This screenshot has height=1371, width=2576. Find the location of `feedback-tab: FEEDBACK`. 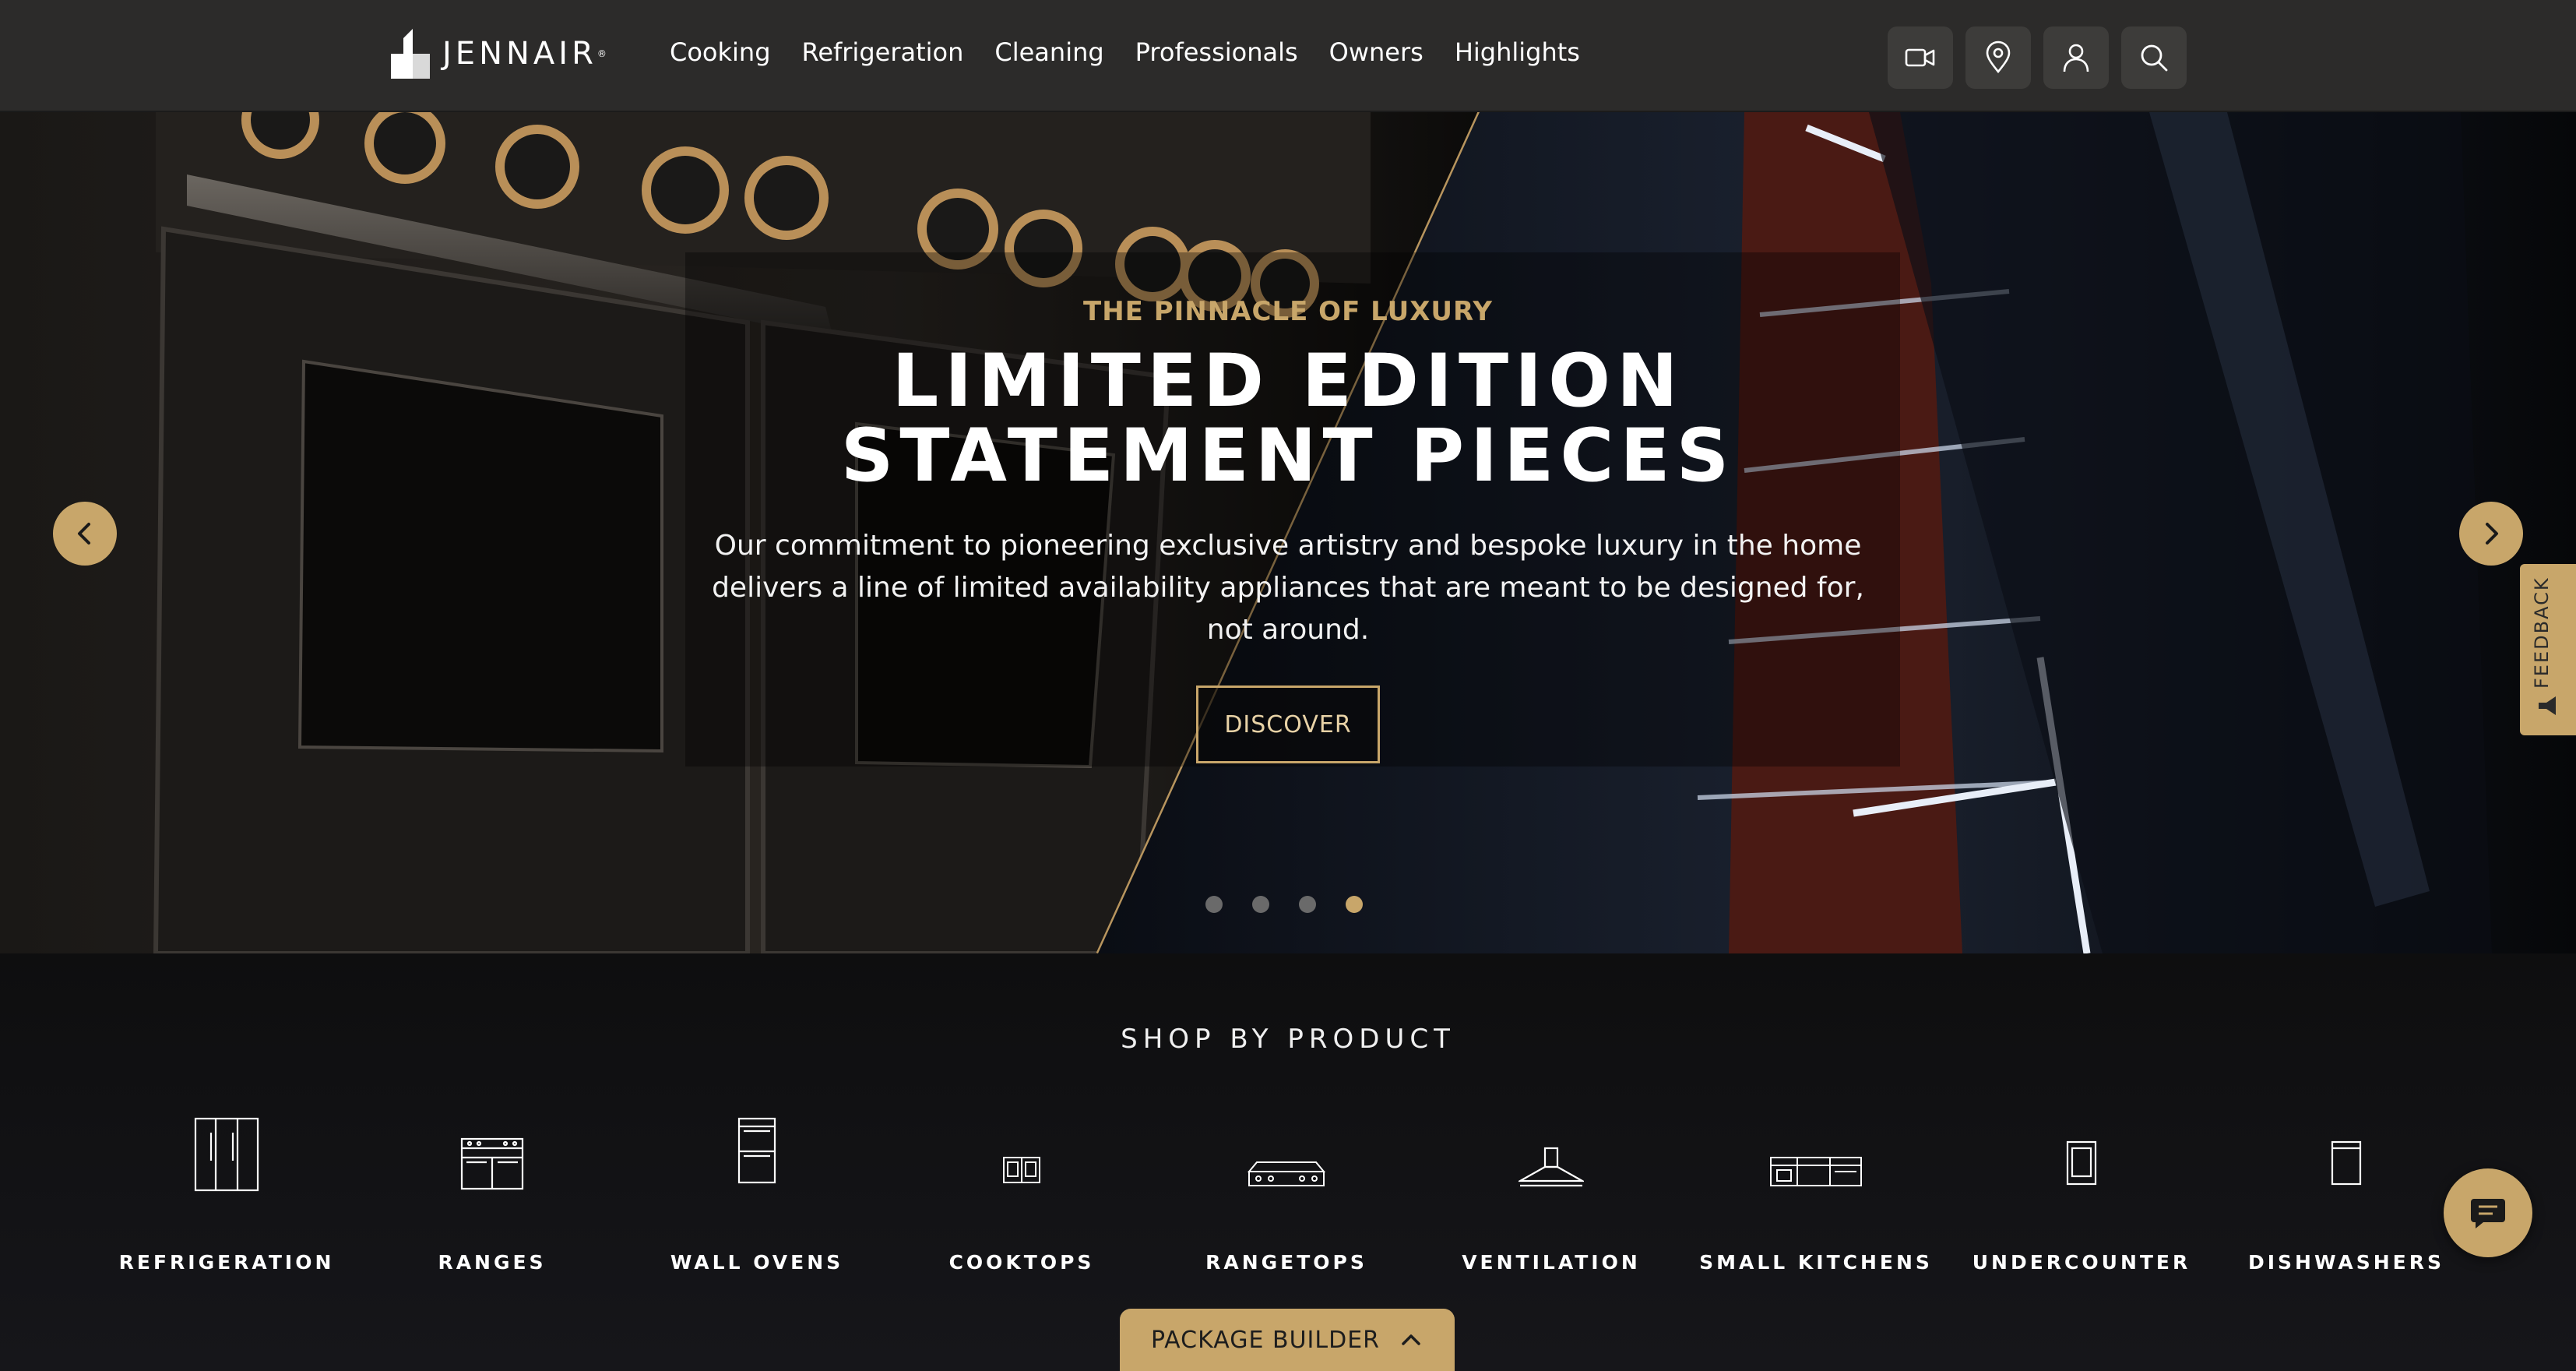

feedback-tab: FEEDBACK is located at coordinates (2548, 649).